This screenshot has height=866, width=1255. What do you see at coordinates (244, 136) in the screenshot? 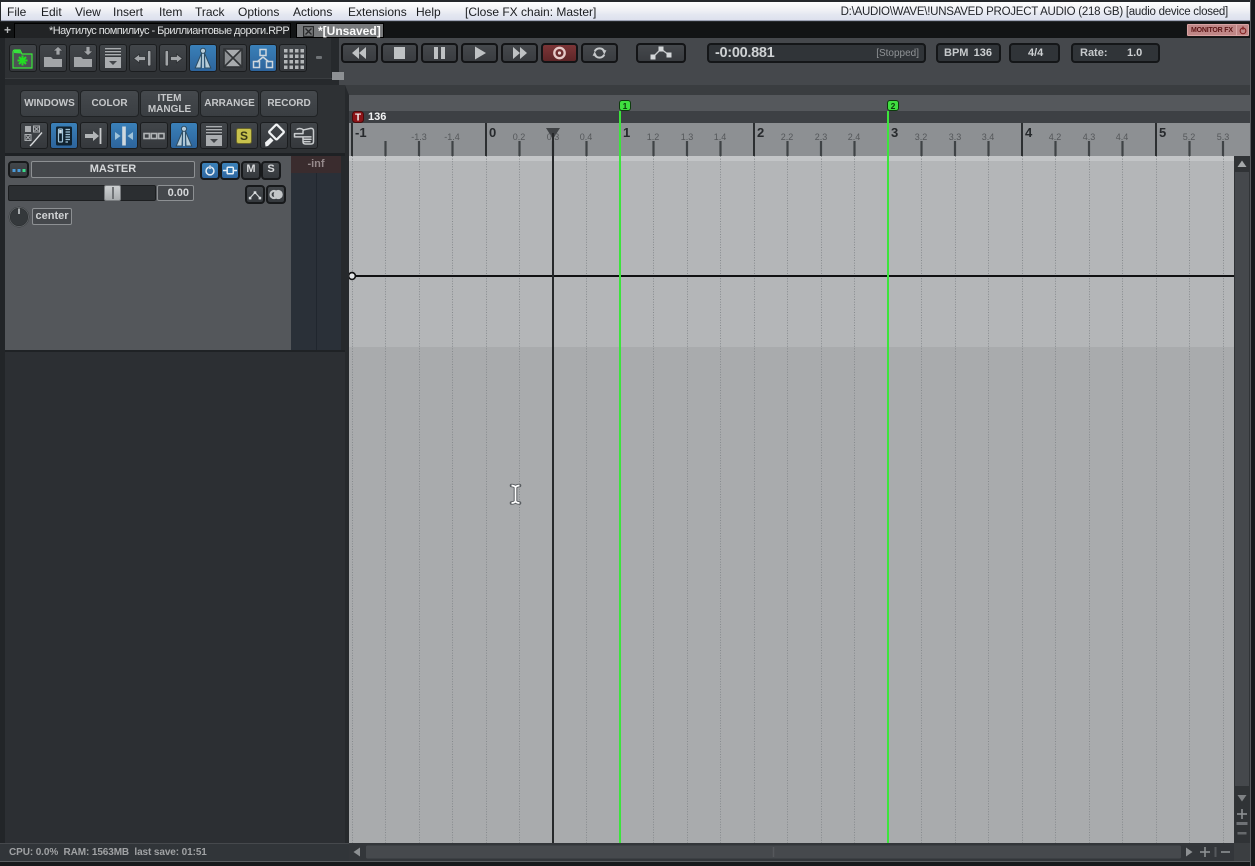
I see `svg-text: S` at bounding box center [244, 136].